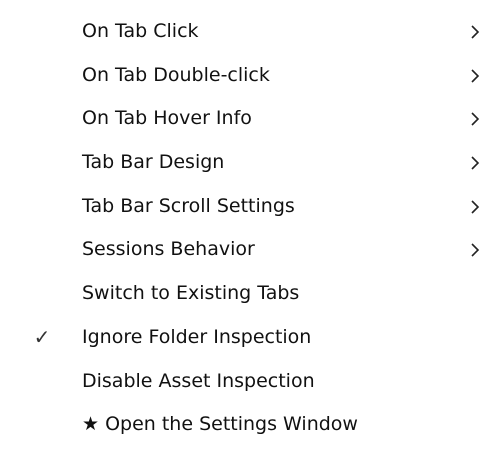 Image resolution: width=492 pixels, height=450 pixels. Describe the element at coordinates (197, 336) in the screenshot. I see `menu-item-label: Ignore Folder Inspection` at that location.